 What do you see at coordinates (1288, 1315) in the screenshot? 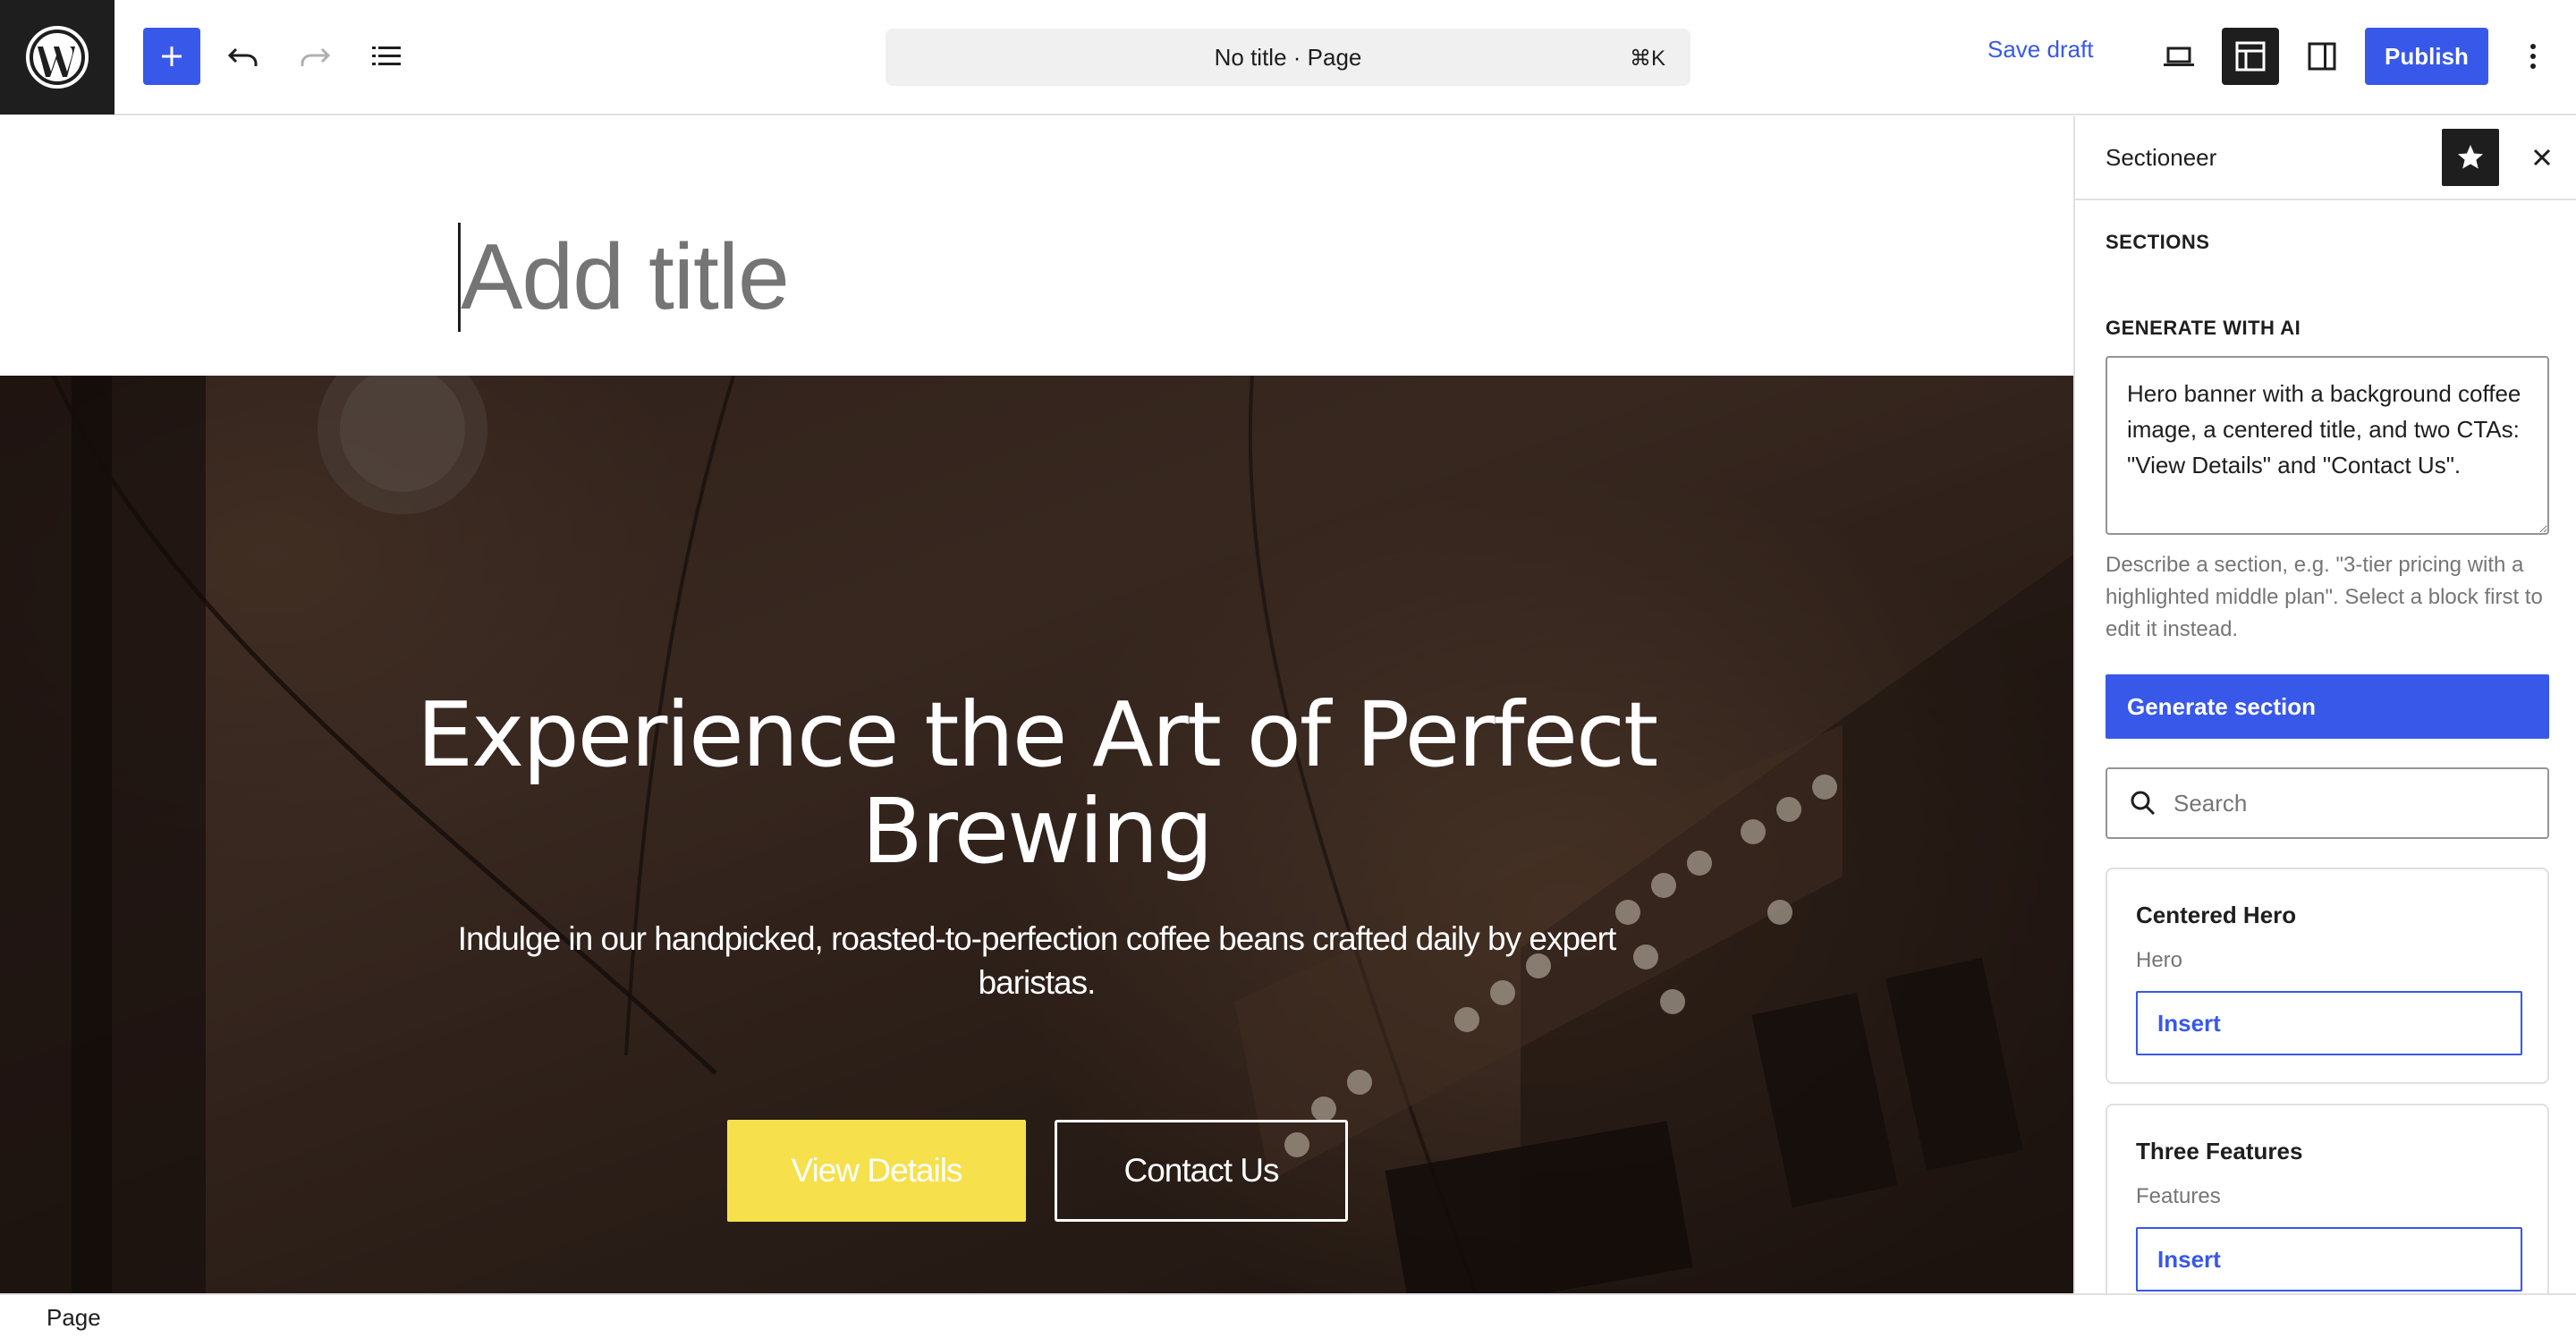
I see `block-breadcrumb-bar: Page` at bounding box center [1288, 1315].